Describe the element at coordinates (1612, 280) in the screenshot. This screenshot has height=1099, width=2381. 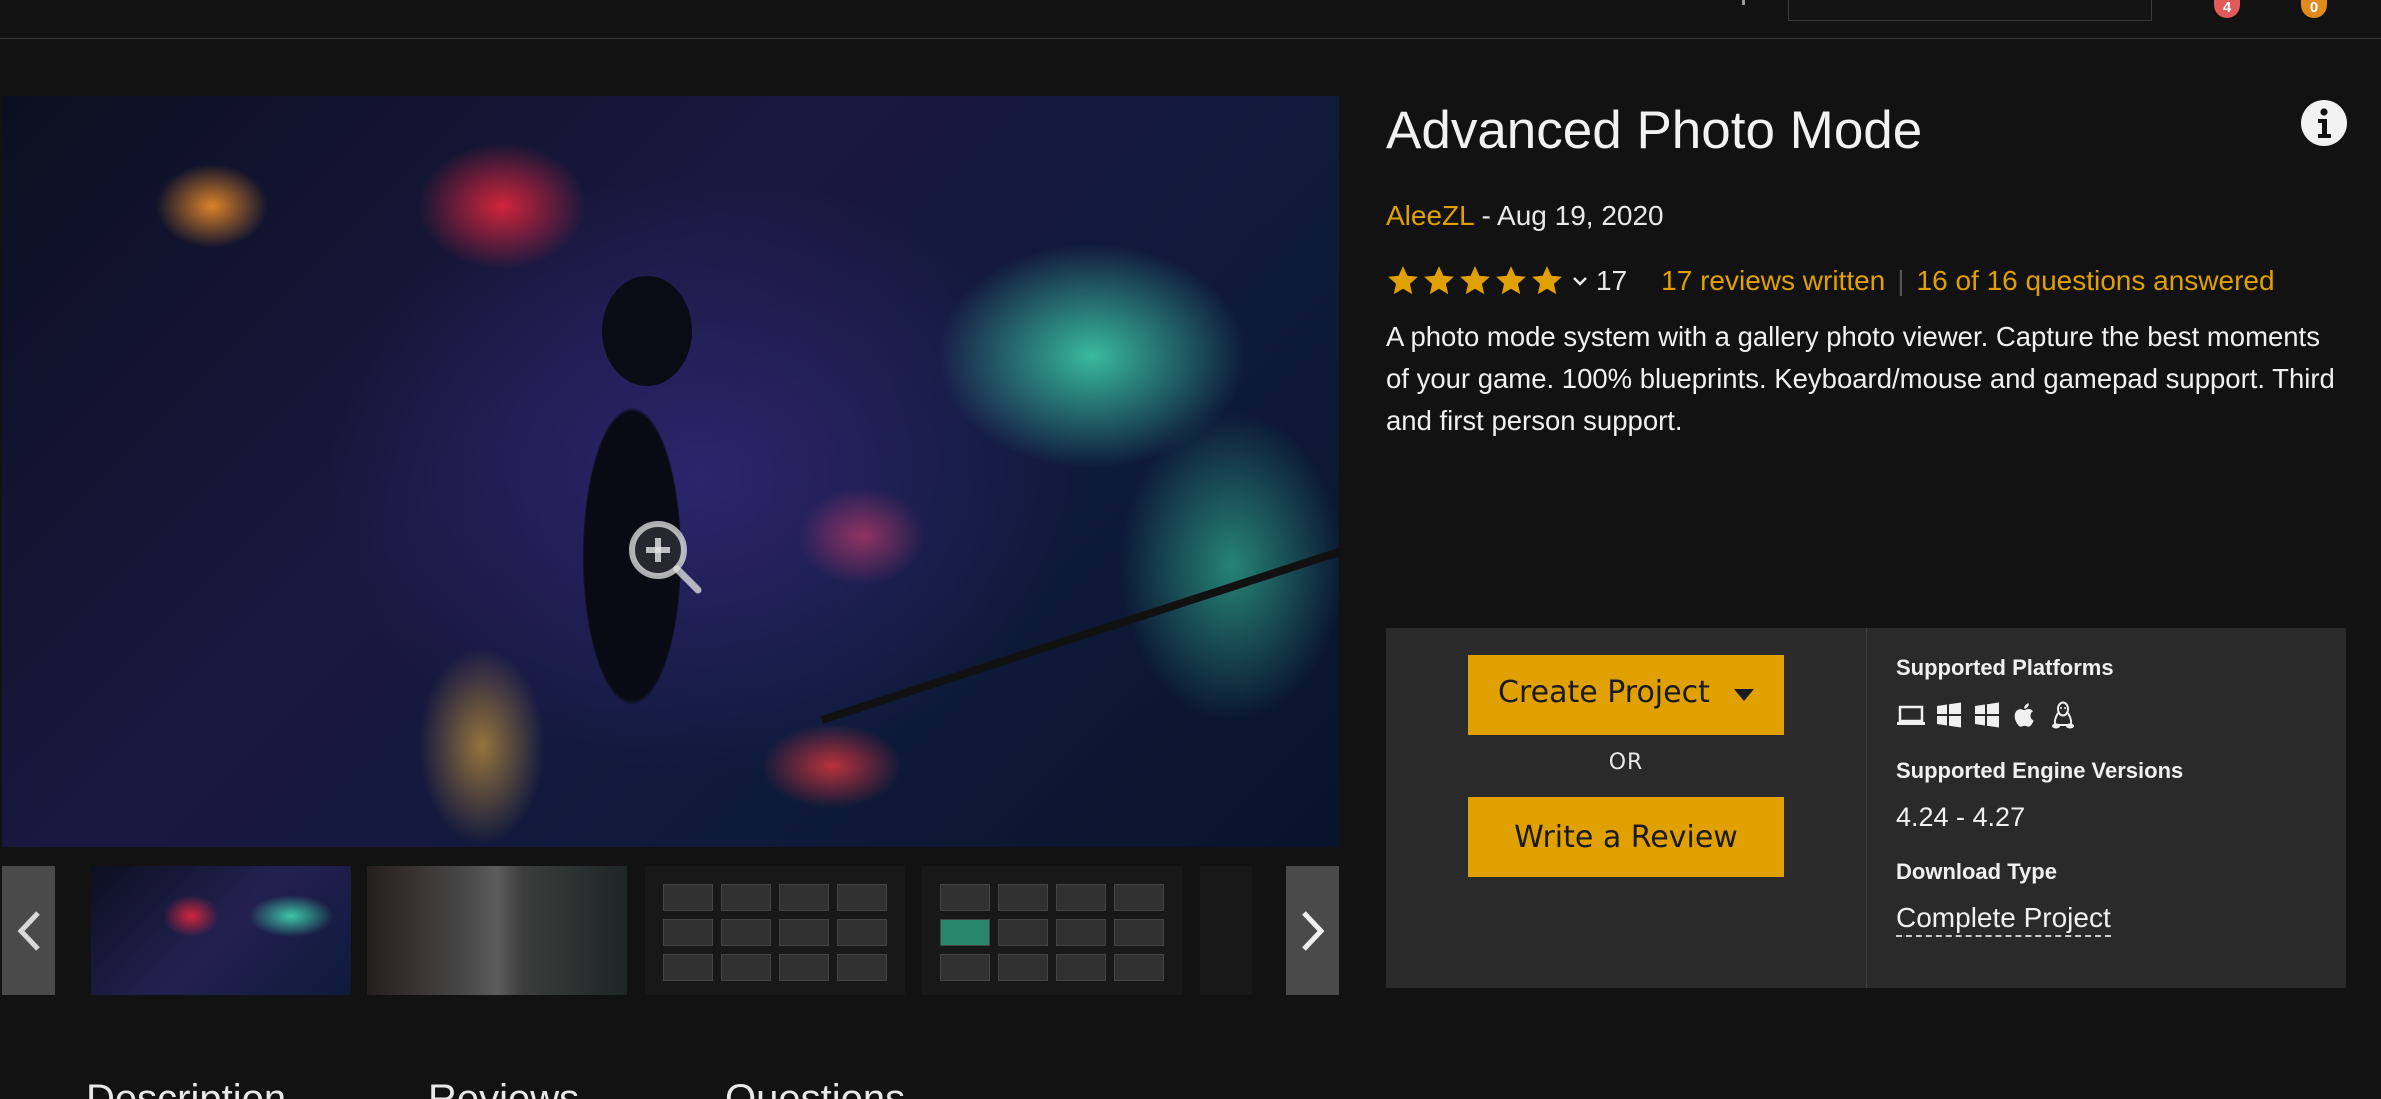
I see `rating-count: 17` at that location.